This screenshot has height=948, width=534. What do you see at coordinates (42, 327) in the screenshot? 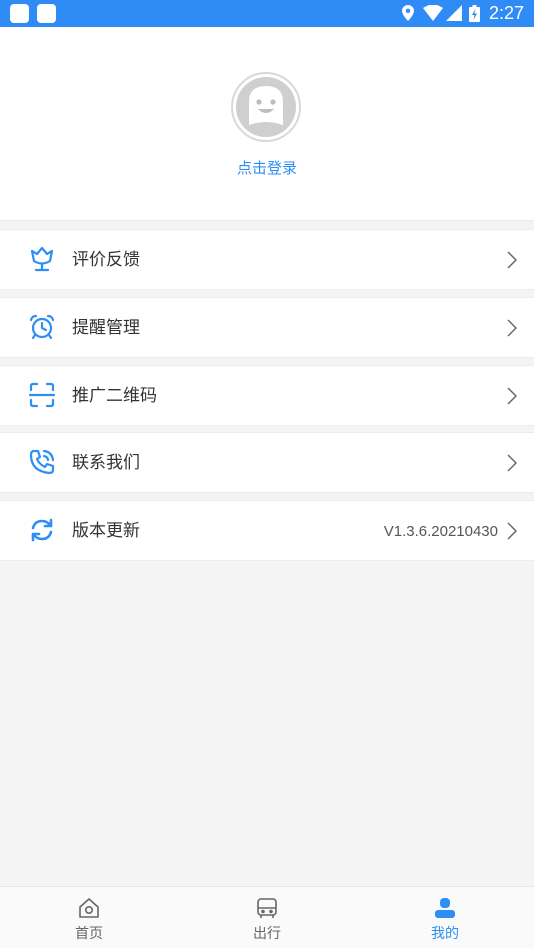
I see `alarm-clock-icon` at bounding box center [42, 327].